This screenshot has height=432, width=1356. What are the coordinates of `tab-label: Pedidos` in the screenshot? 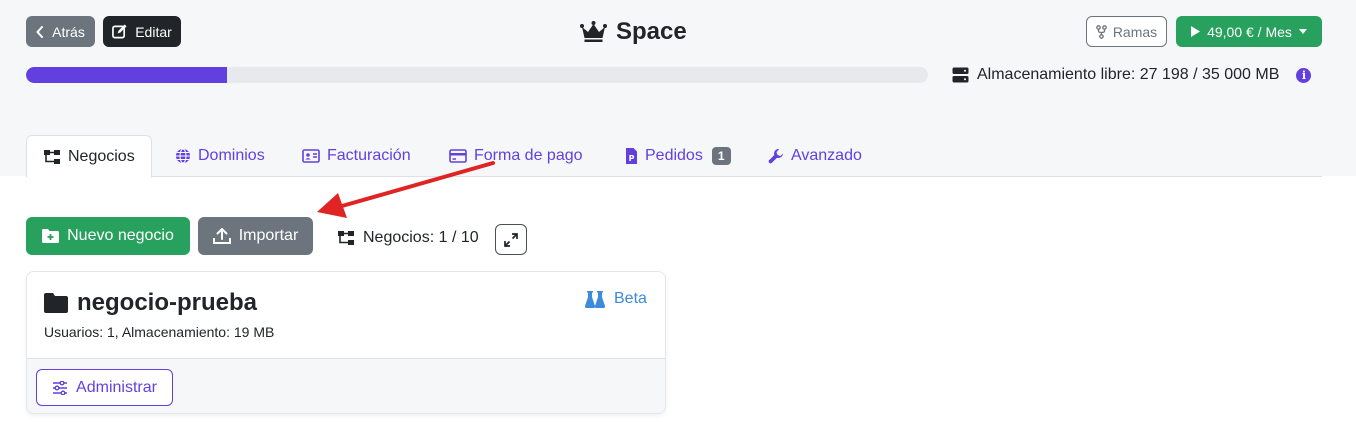 It's located at (674, 155).